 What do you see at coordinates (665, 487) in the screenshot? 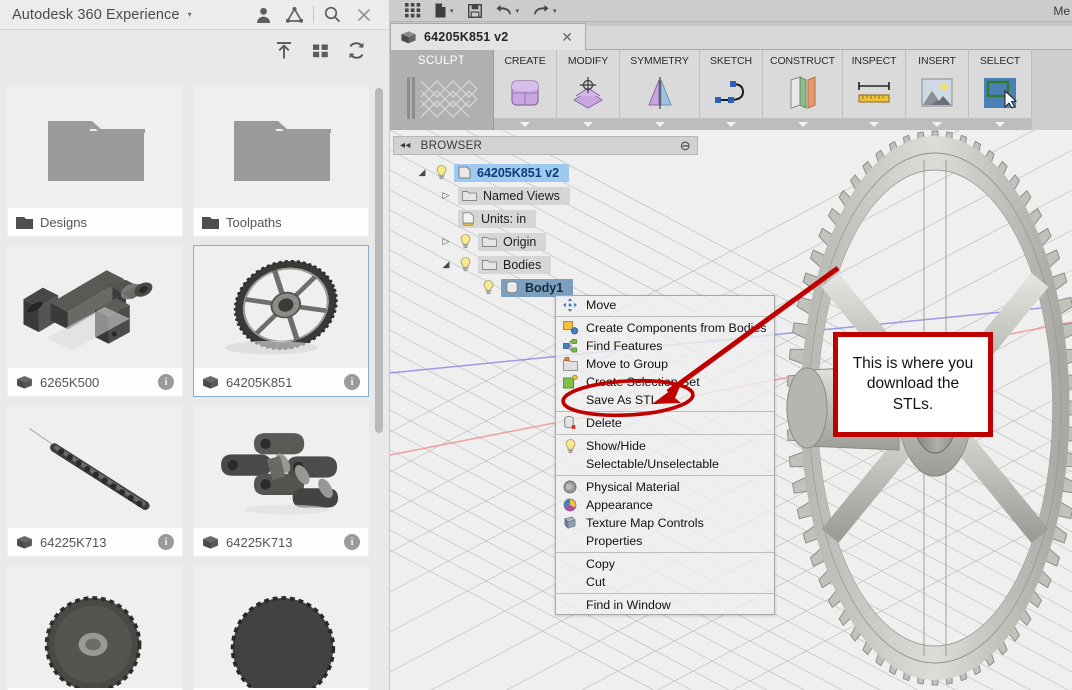
I see `menu-item-physical-material: Physical Material` at bounding box center [665, 487].